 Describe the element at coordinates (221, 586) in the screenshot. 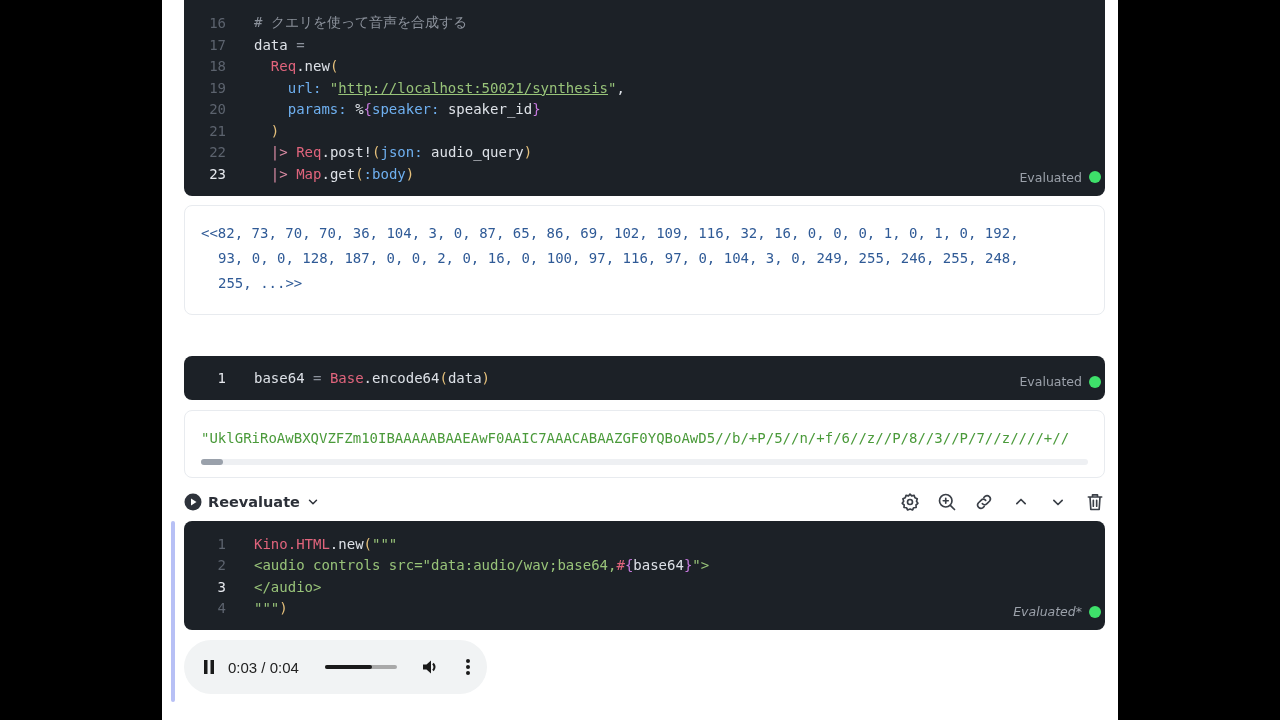

I see `line-number: 3` at that location.